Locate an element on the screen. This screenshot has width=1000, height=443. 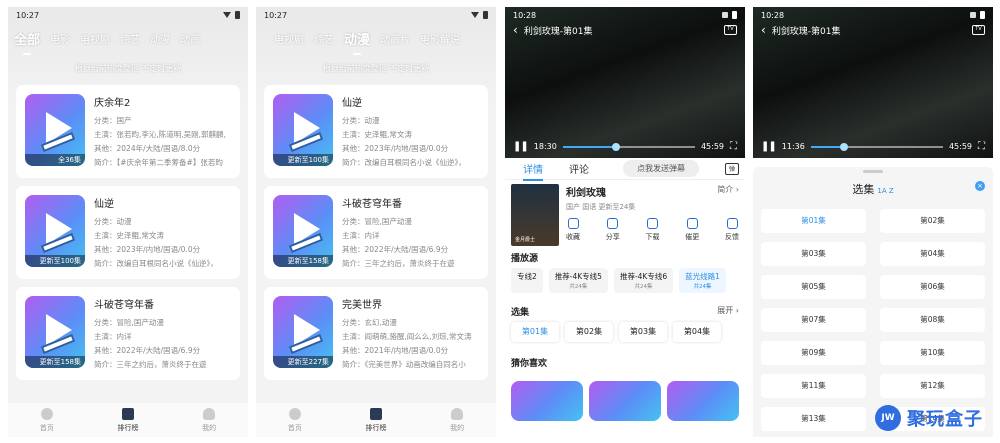
favorite-button: 收藏 is located at coordinates (573, 230).